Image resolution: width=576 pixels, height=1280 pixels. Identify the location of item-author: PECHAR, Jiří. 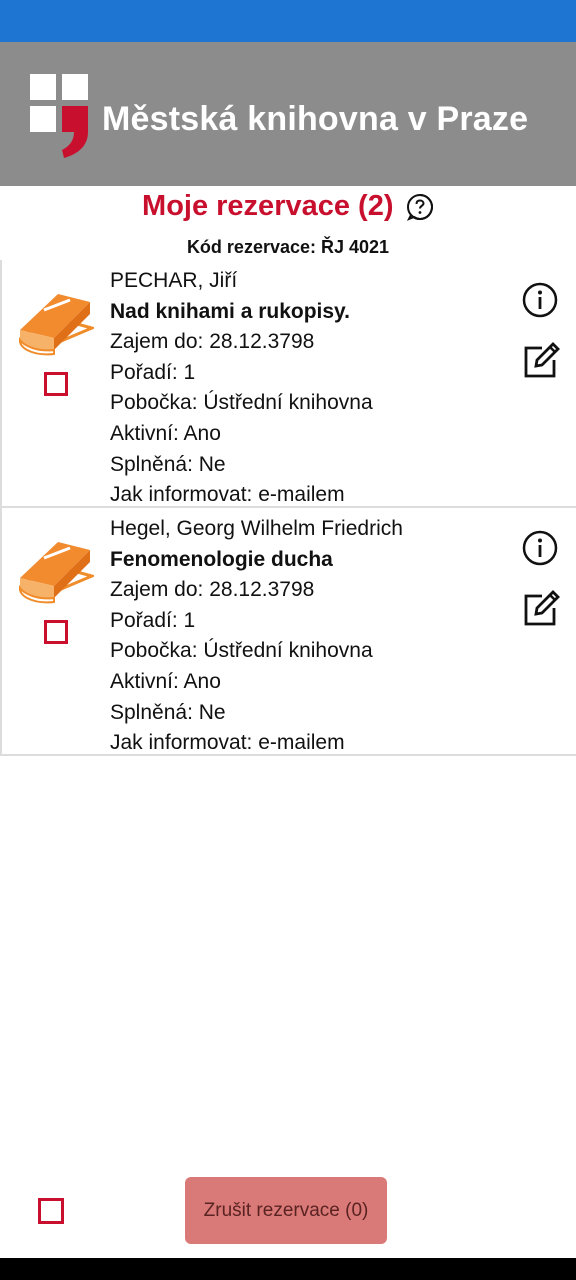
(174, 280).